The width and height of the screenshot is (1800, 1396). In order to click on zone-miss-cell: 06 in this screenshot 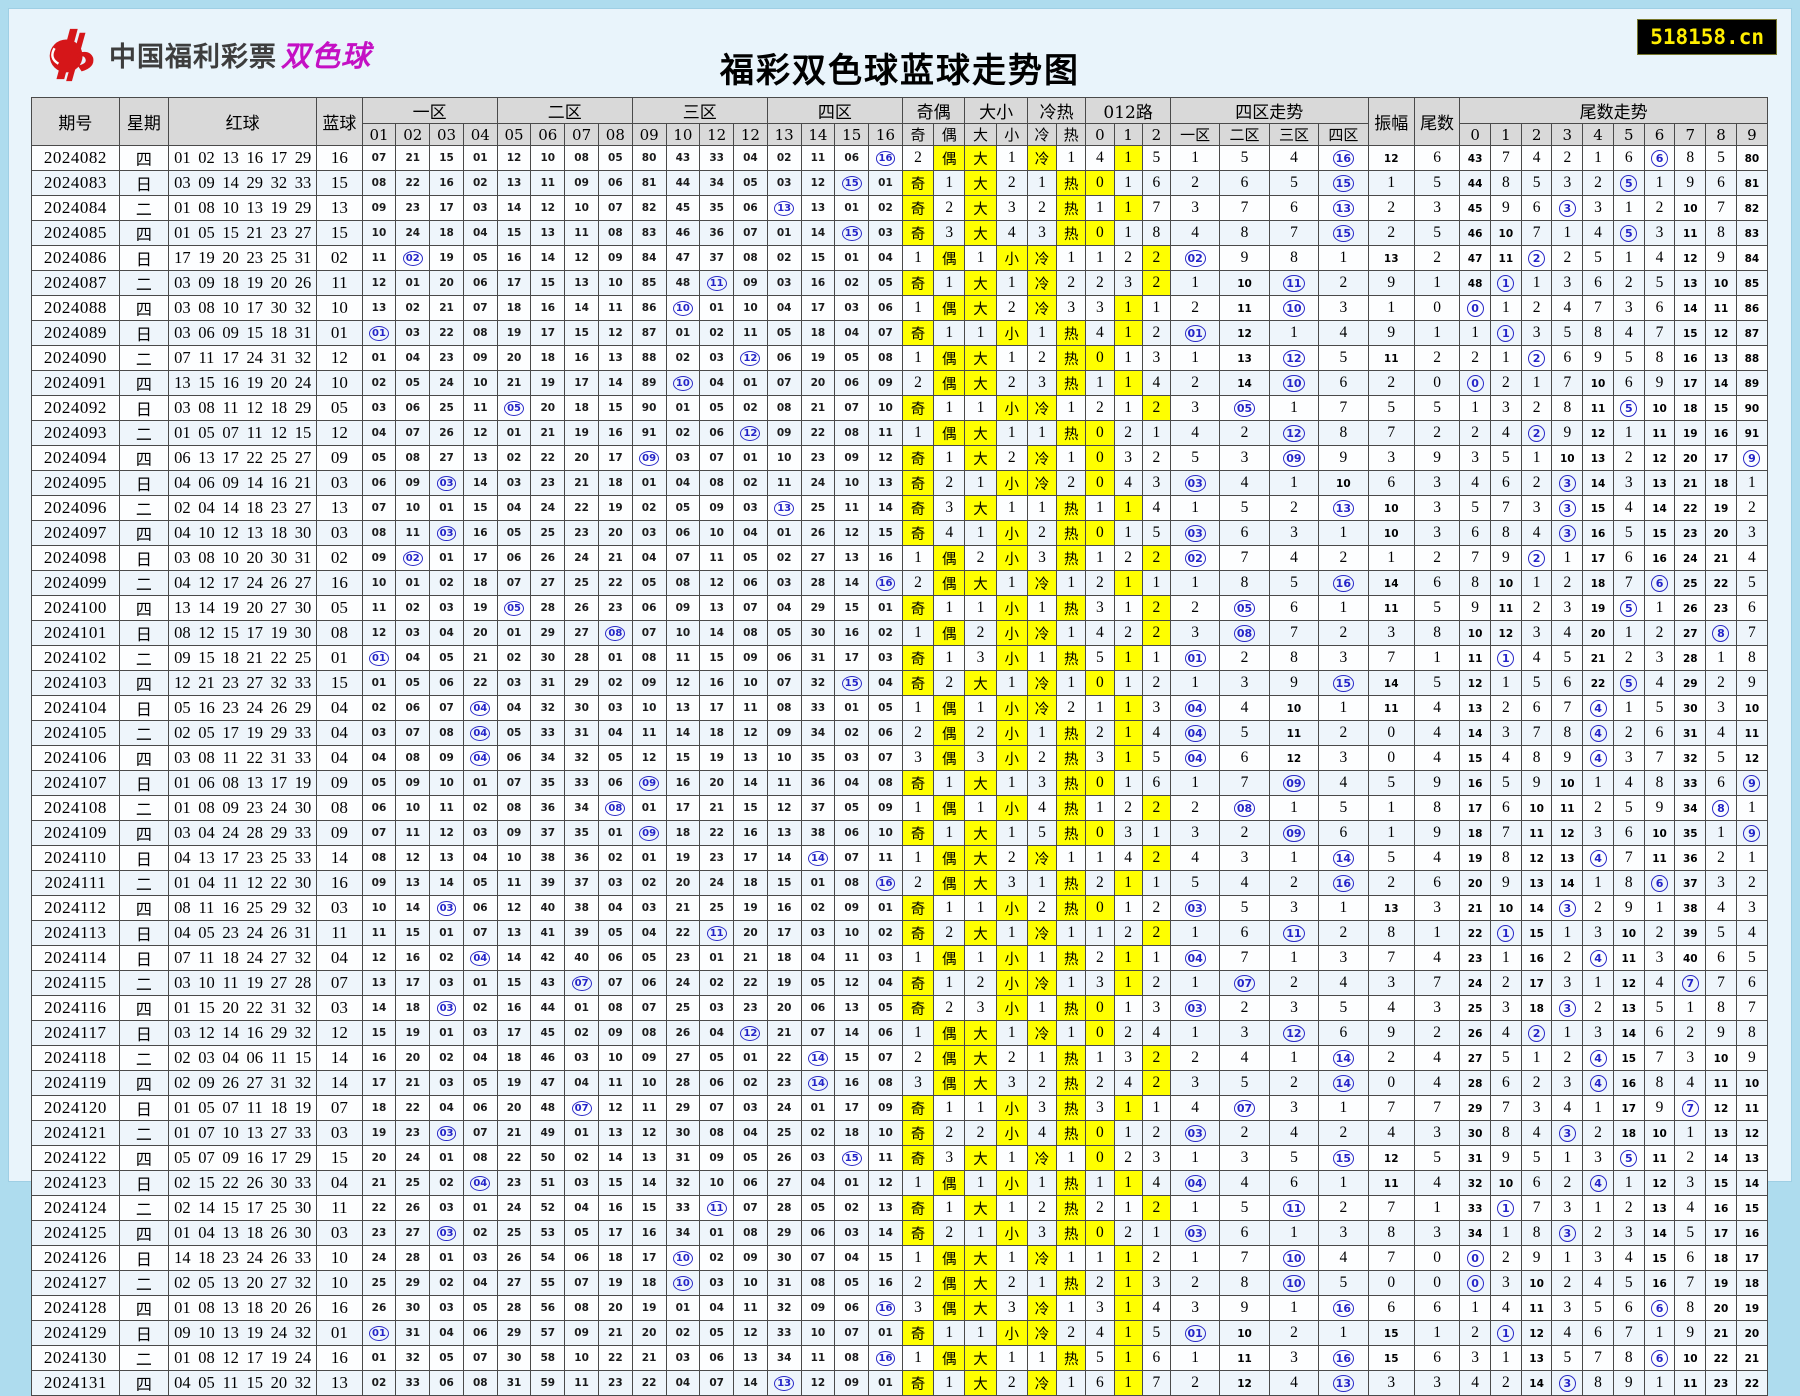, I will do `click(446, 683)`.